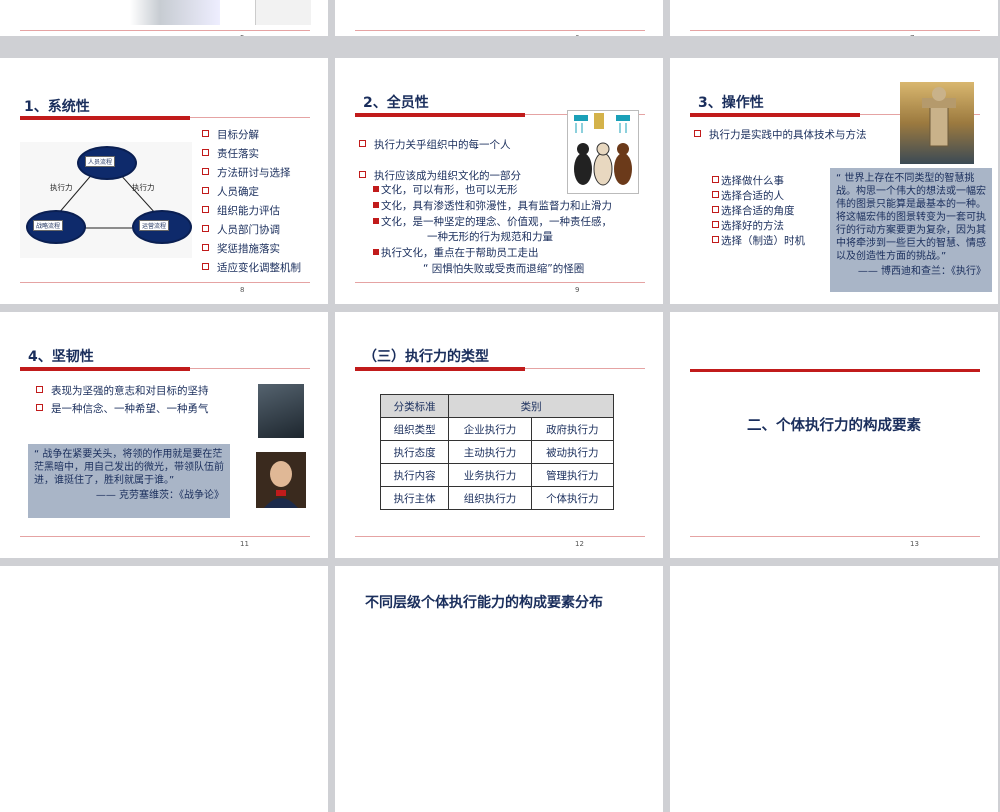  I want to click on list-item: 选择（制造）时机, so click(758, 241).